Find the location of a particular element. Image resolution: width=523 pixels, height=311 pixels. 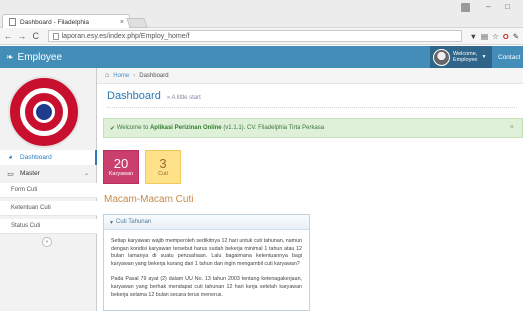

profile-icon is located at coordinates (465, 7).